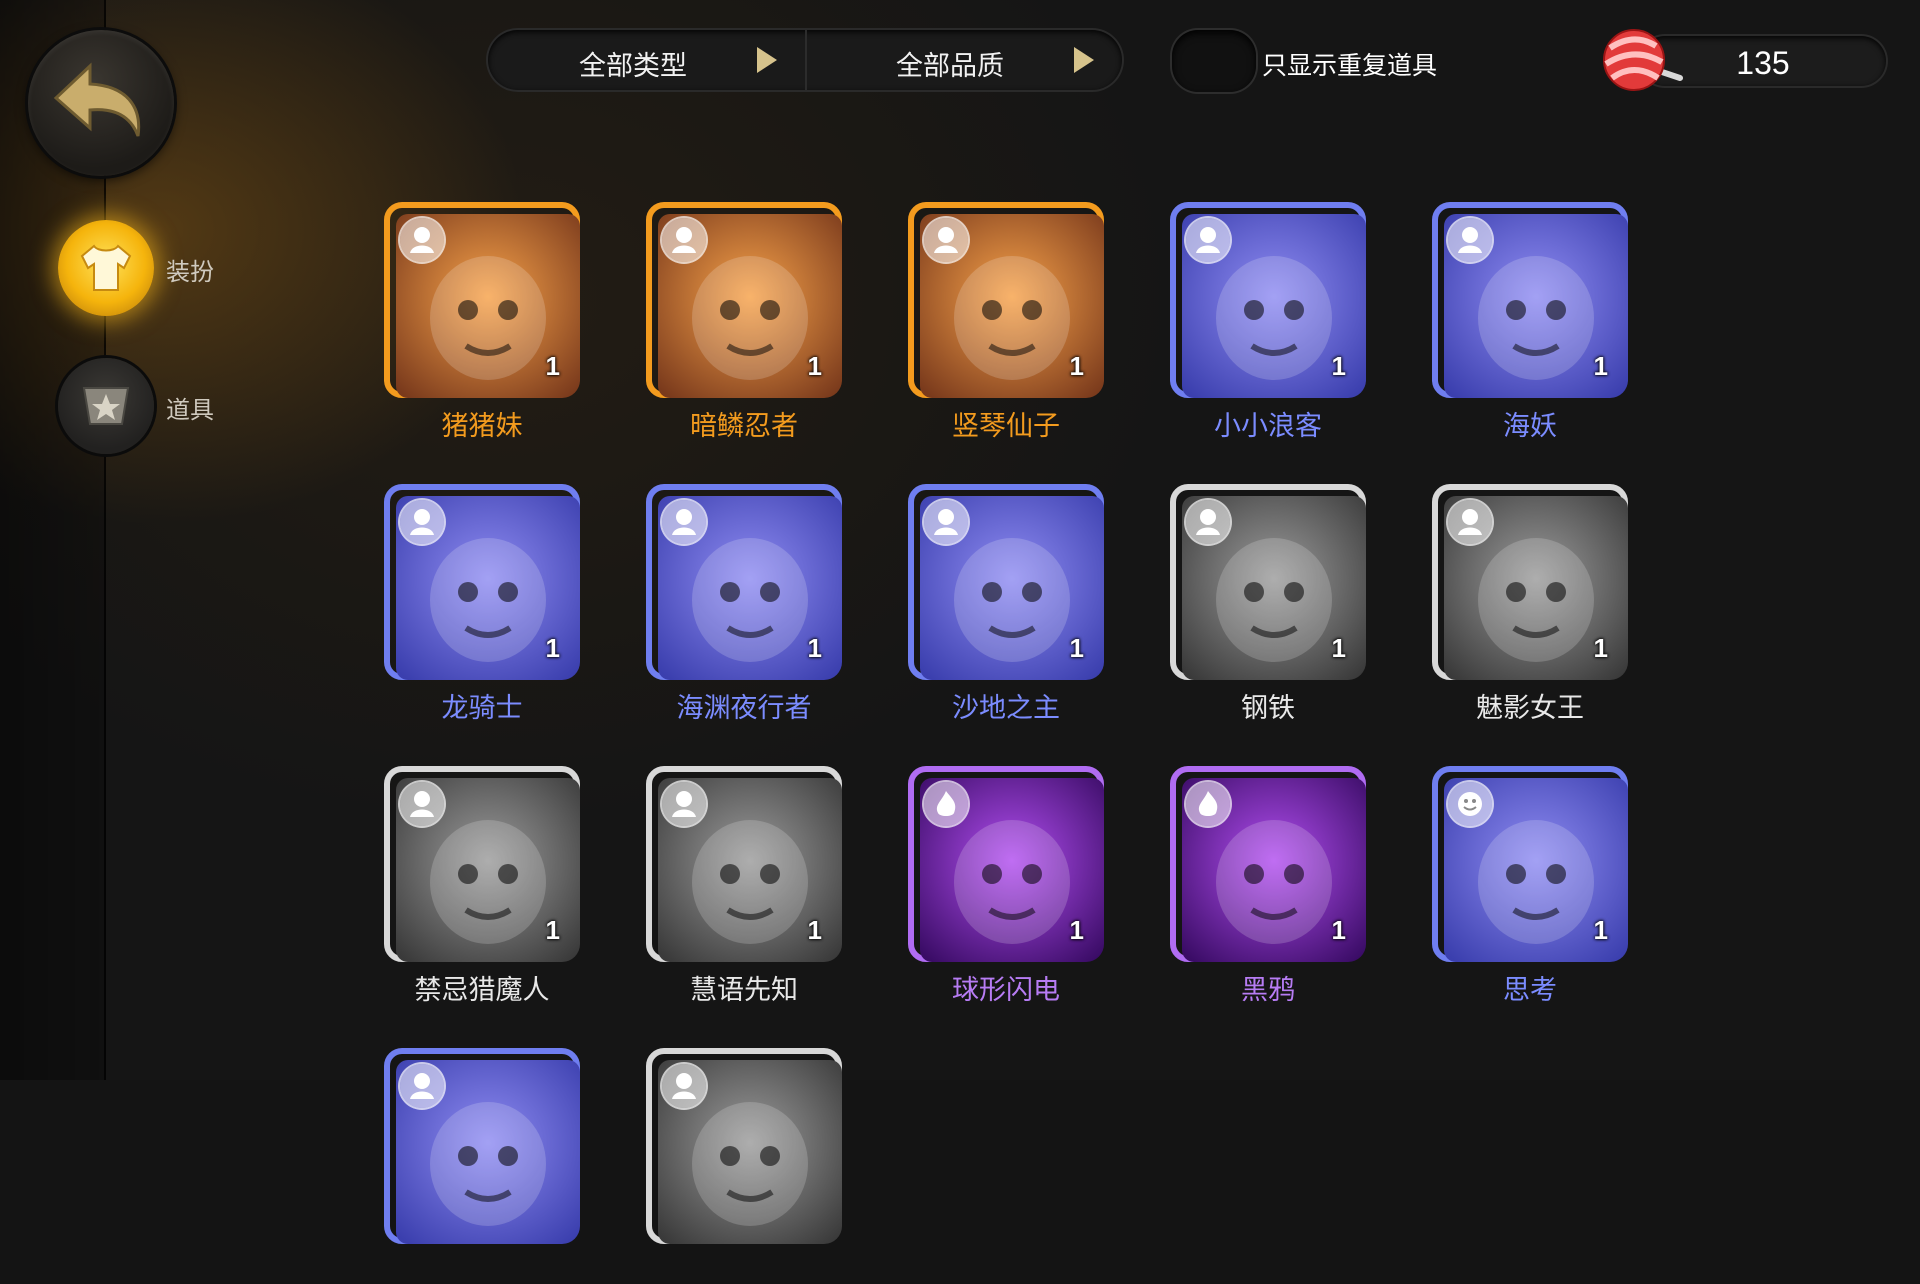  I want to click on item-name: 龙骑士, so click(482, 708).